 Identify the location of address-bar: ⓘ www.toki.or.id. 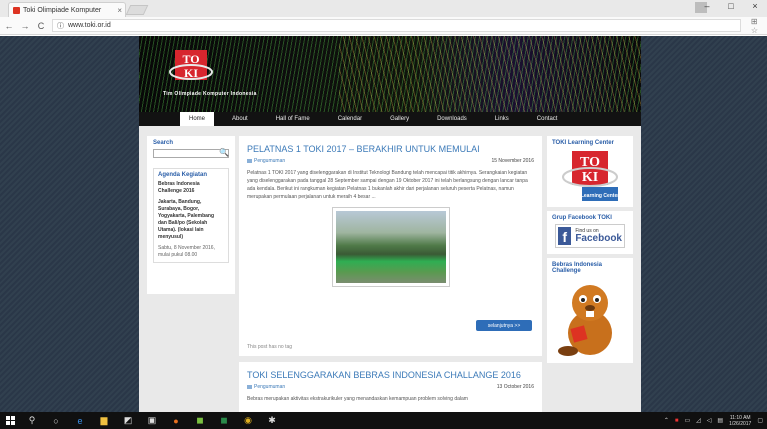
(396, 25).